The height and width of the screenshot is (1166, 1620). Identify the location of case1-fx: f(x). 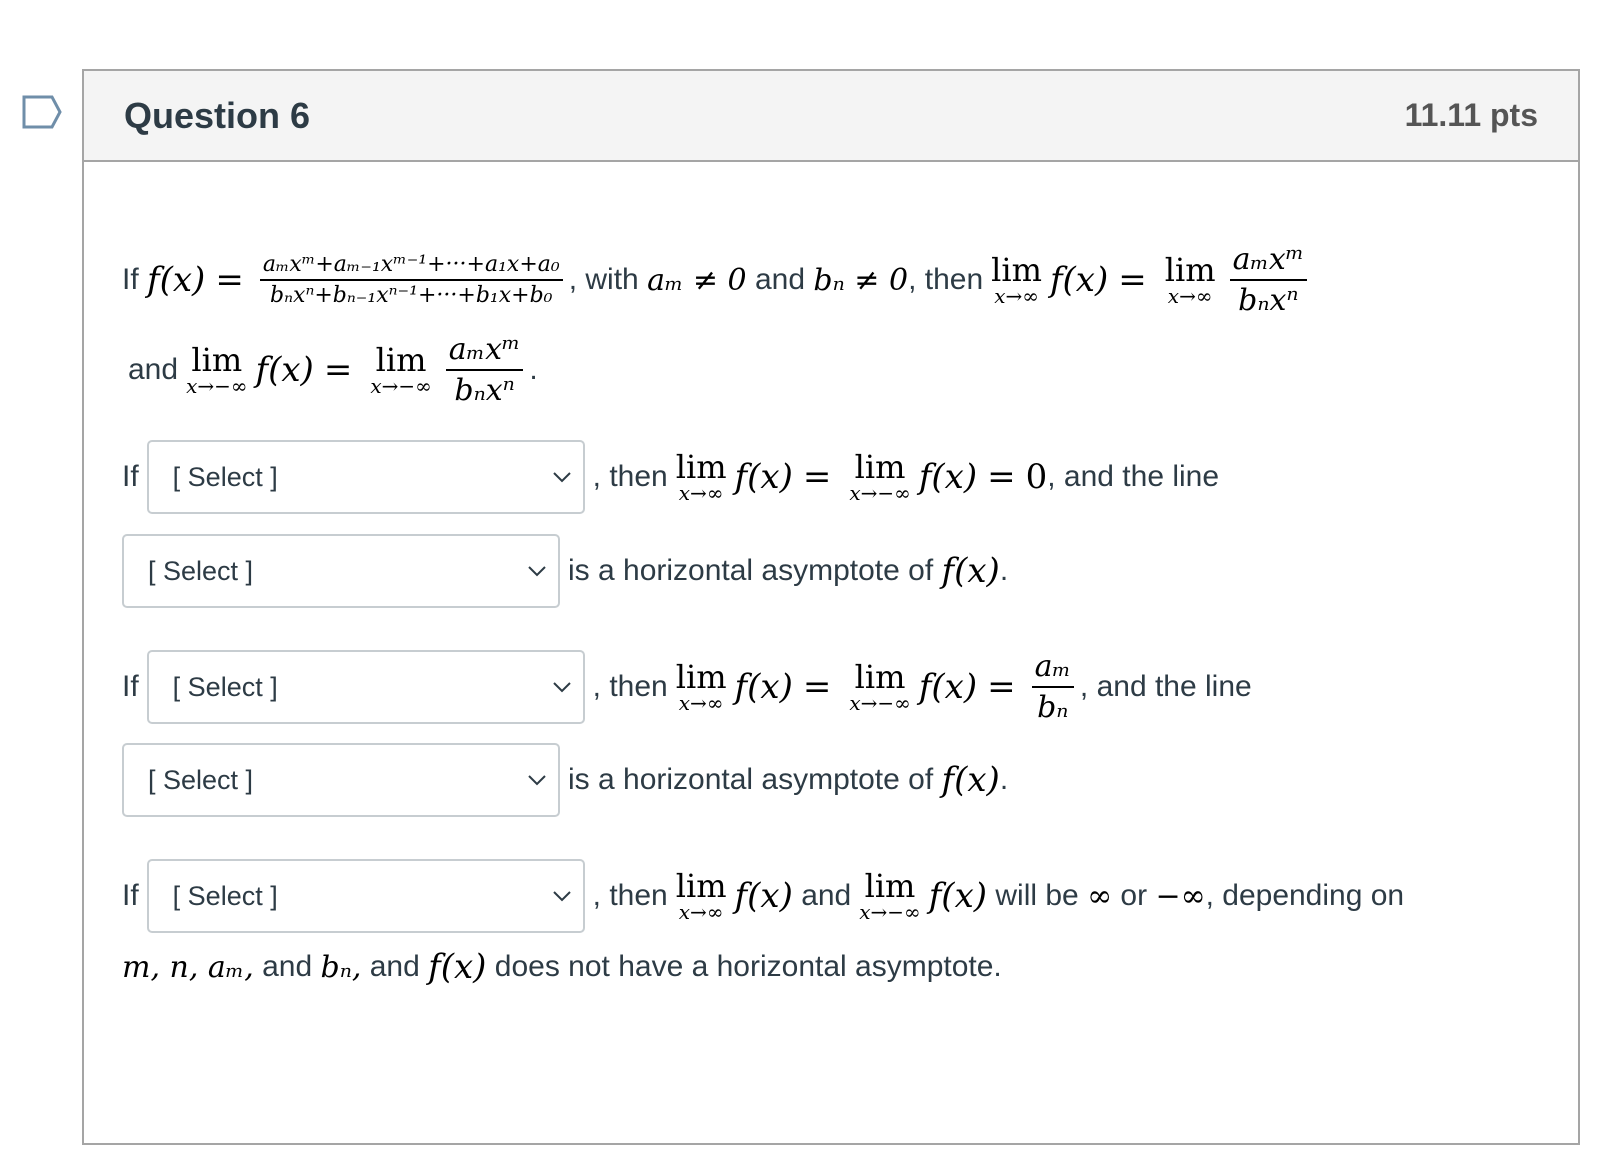
(763, 477).